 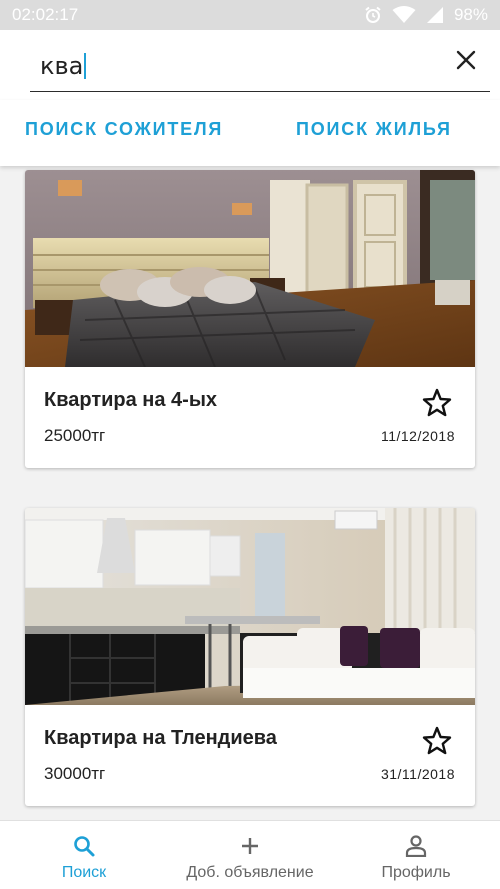 I want to click on search-value: ква, so click(x=62, y=66).